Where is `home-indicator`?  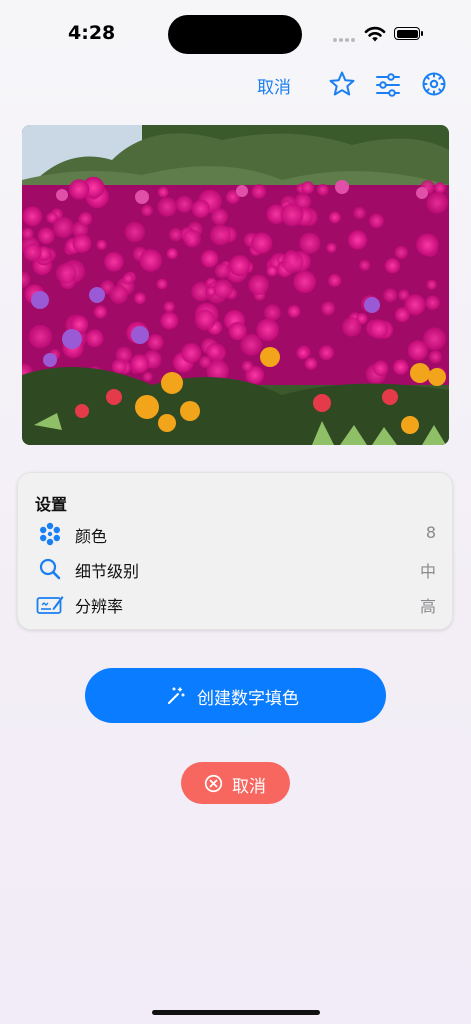 home-indicator is located at coordinates (236, 1012).